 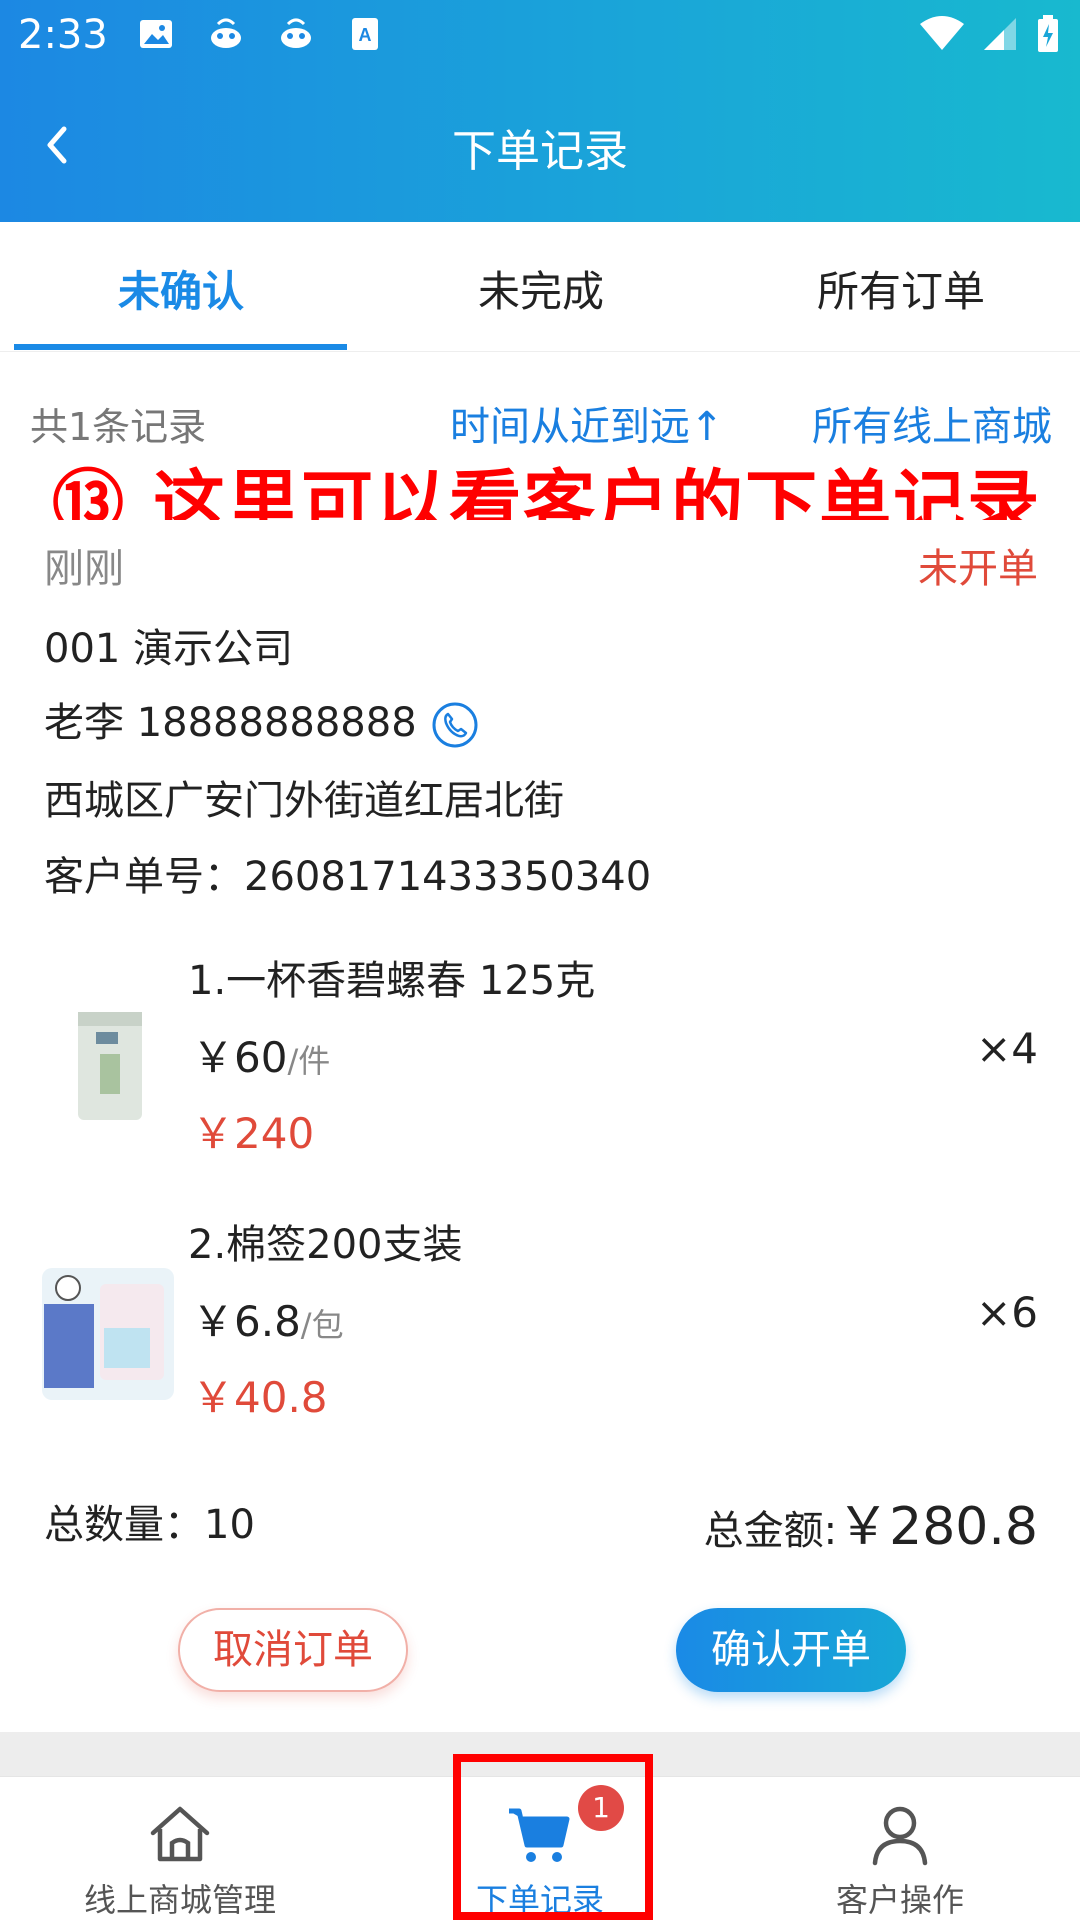 What do you see at coordinates (293, 1650) in the screenshot?
I see `cancel-order-button: 取消订单` at bounding box center [293, 1650].